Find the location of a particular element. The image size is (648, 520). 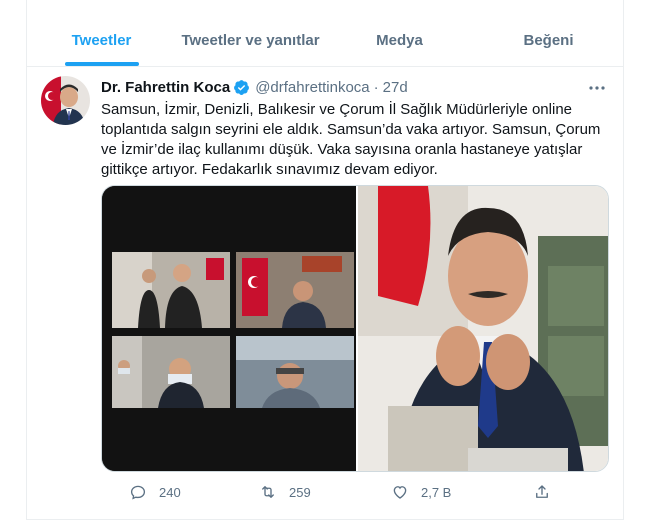

tab-tweets-and-replies: Tweetler ve yanıtlar is located at coordinates (250, 33).